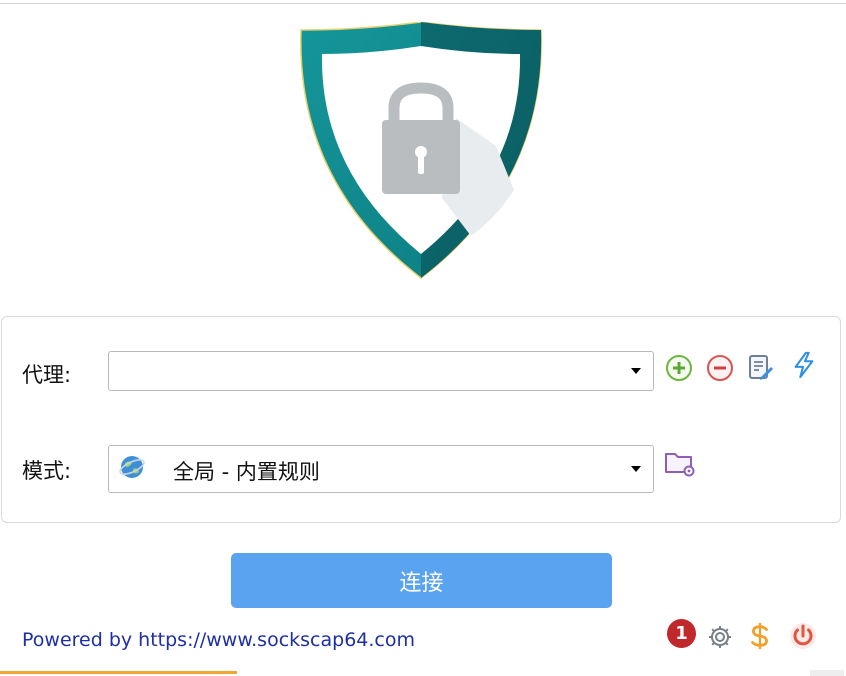  I want to click on top-divider, so click(423, 3).